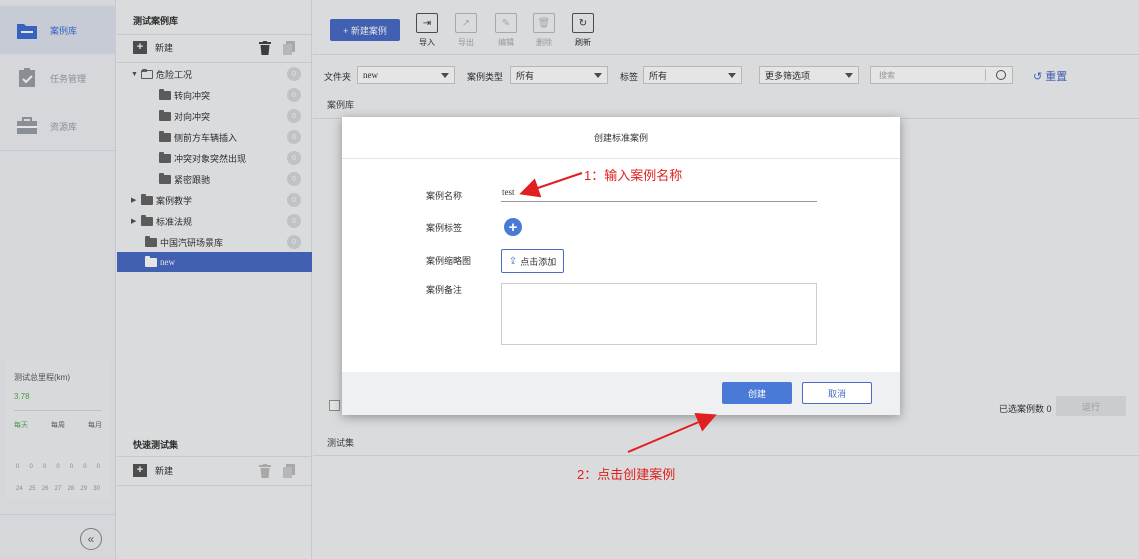 The width and height of the screenshot is (1139, 559). Describe the element at coordinates (837, 393) in the screenshot. I see `cancel-button: 取消` at that location.